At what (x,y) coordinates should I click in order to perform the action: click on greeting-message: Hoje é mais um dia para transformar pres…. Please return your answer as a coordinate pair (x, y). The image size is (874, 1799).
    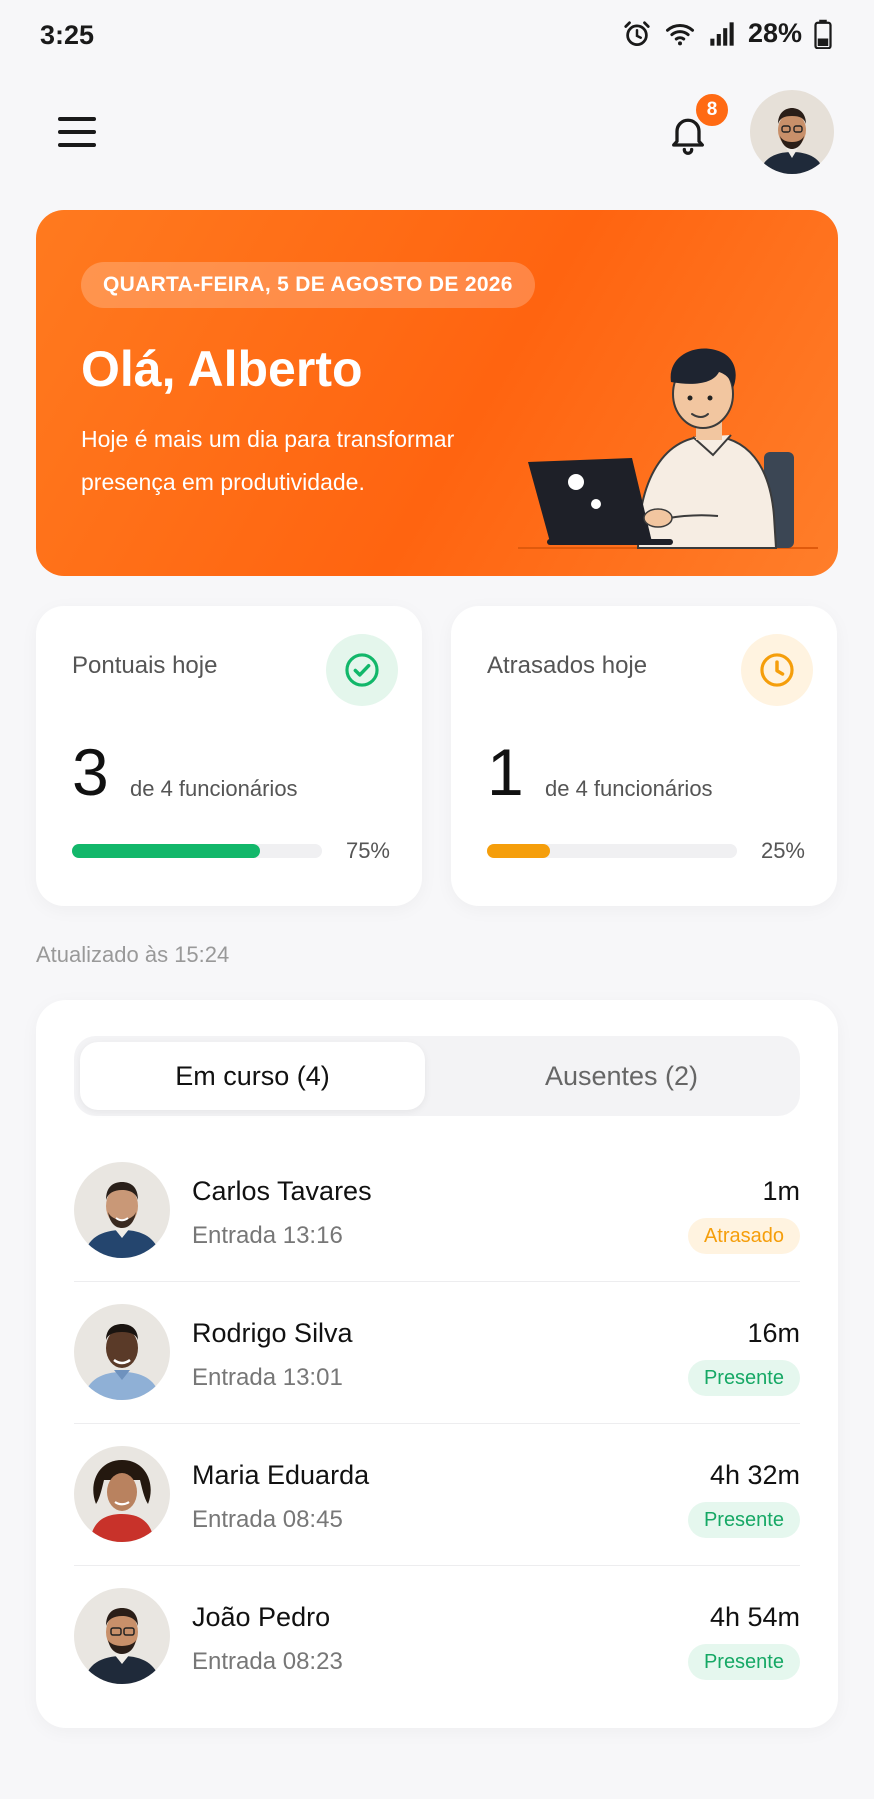
    Looking at the image, I should click on (268, 460).